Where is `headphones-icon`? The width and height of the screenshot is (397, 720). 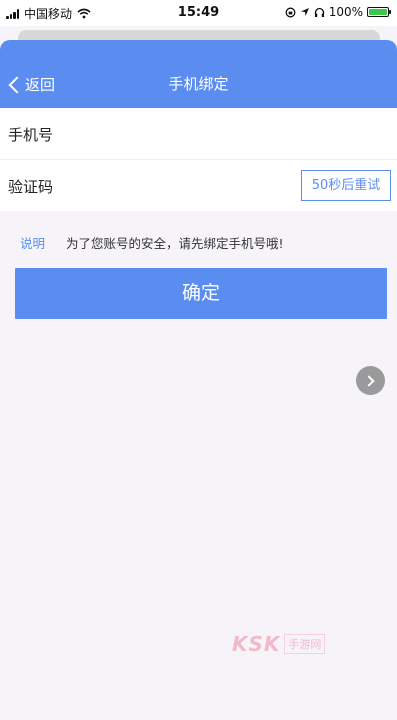 headphones-icon is located at coordinates (319, 12).